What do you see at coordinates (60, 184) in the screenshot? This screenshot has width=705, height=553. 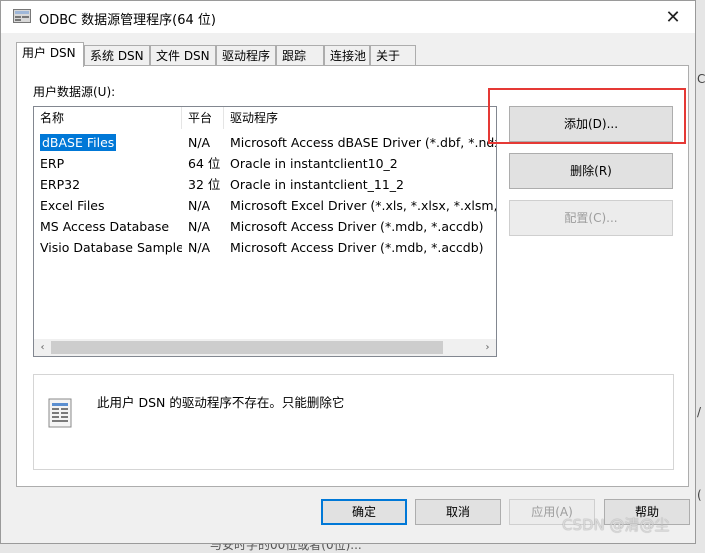 I see `row-name: ERP32` at bounding box center [60, 184].